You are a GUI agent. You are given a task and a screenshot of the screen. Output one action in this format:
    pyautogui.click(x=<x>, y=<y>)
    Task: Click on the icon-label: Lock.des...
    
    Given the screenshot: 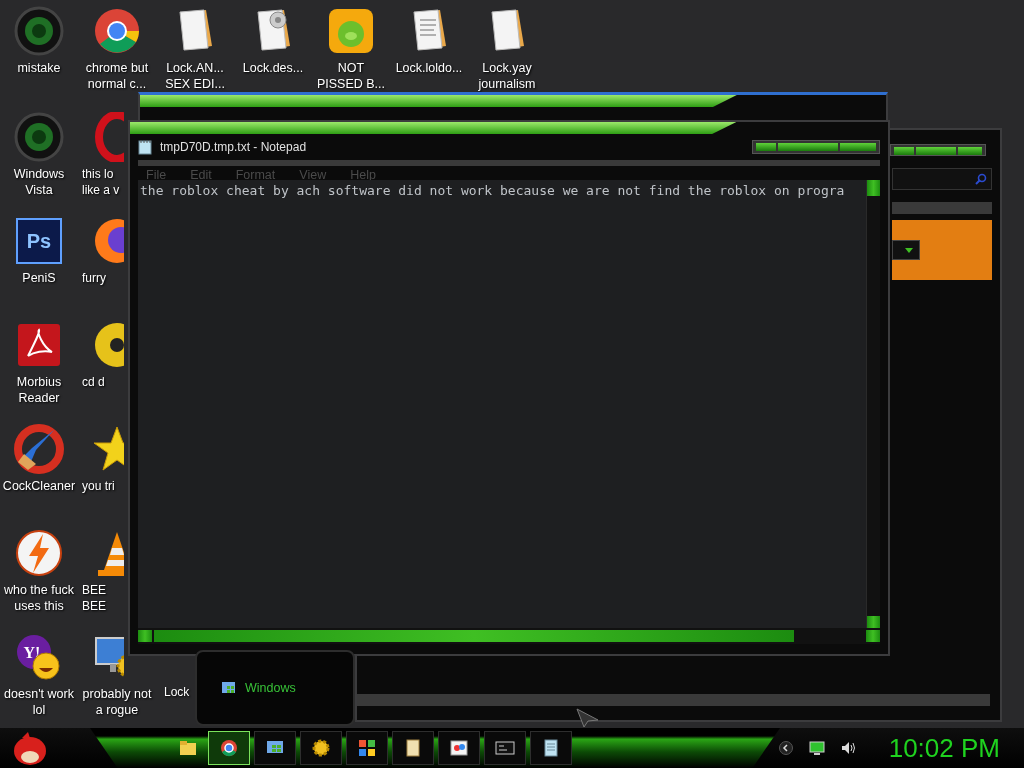 What is the action you would take?
    pyautogui.click(x=273, y=68)
    